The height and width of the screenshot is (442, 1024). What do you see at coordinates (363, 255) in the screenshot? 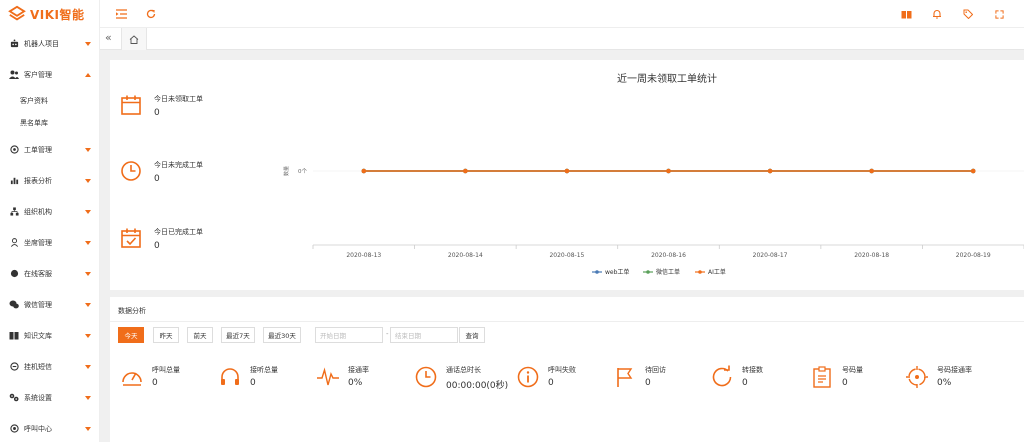
I see `x-tick-label: 2020-08-13` at bounding box center [363, 255].